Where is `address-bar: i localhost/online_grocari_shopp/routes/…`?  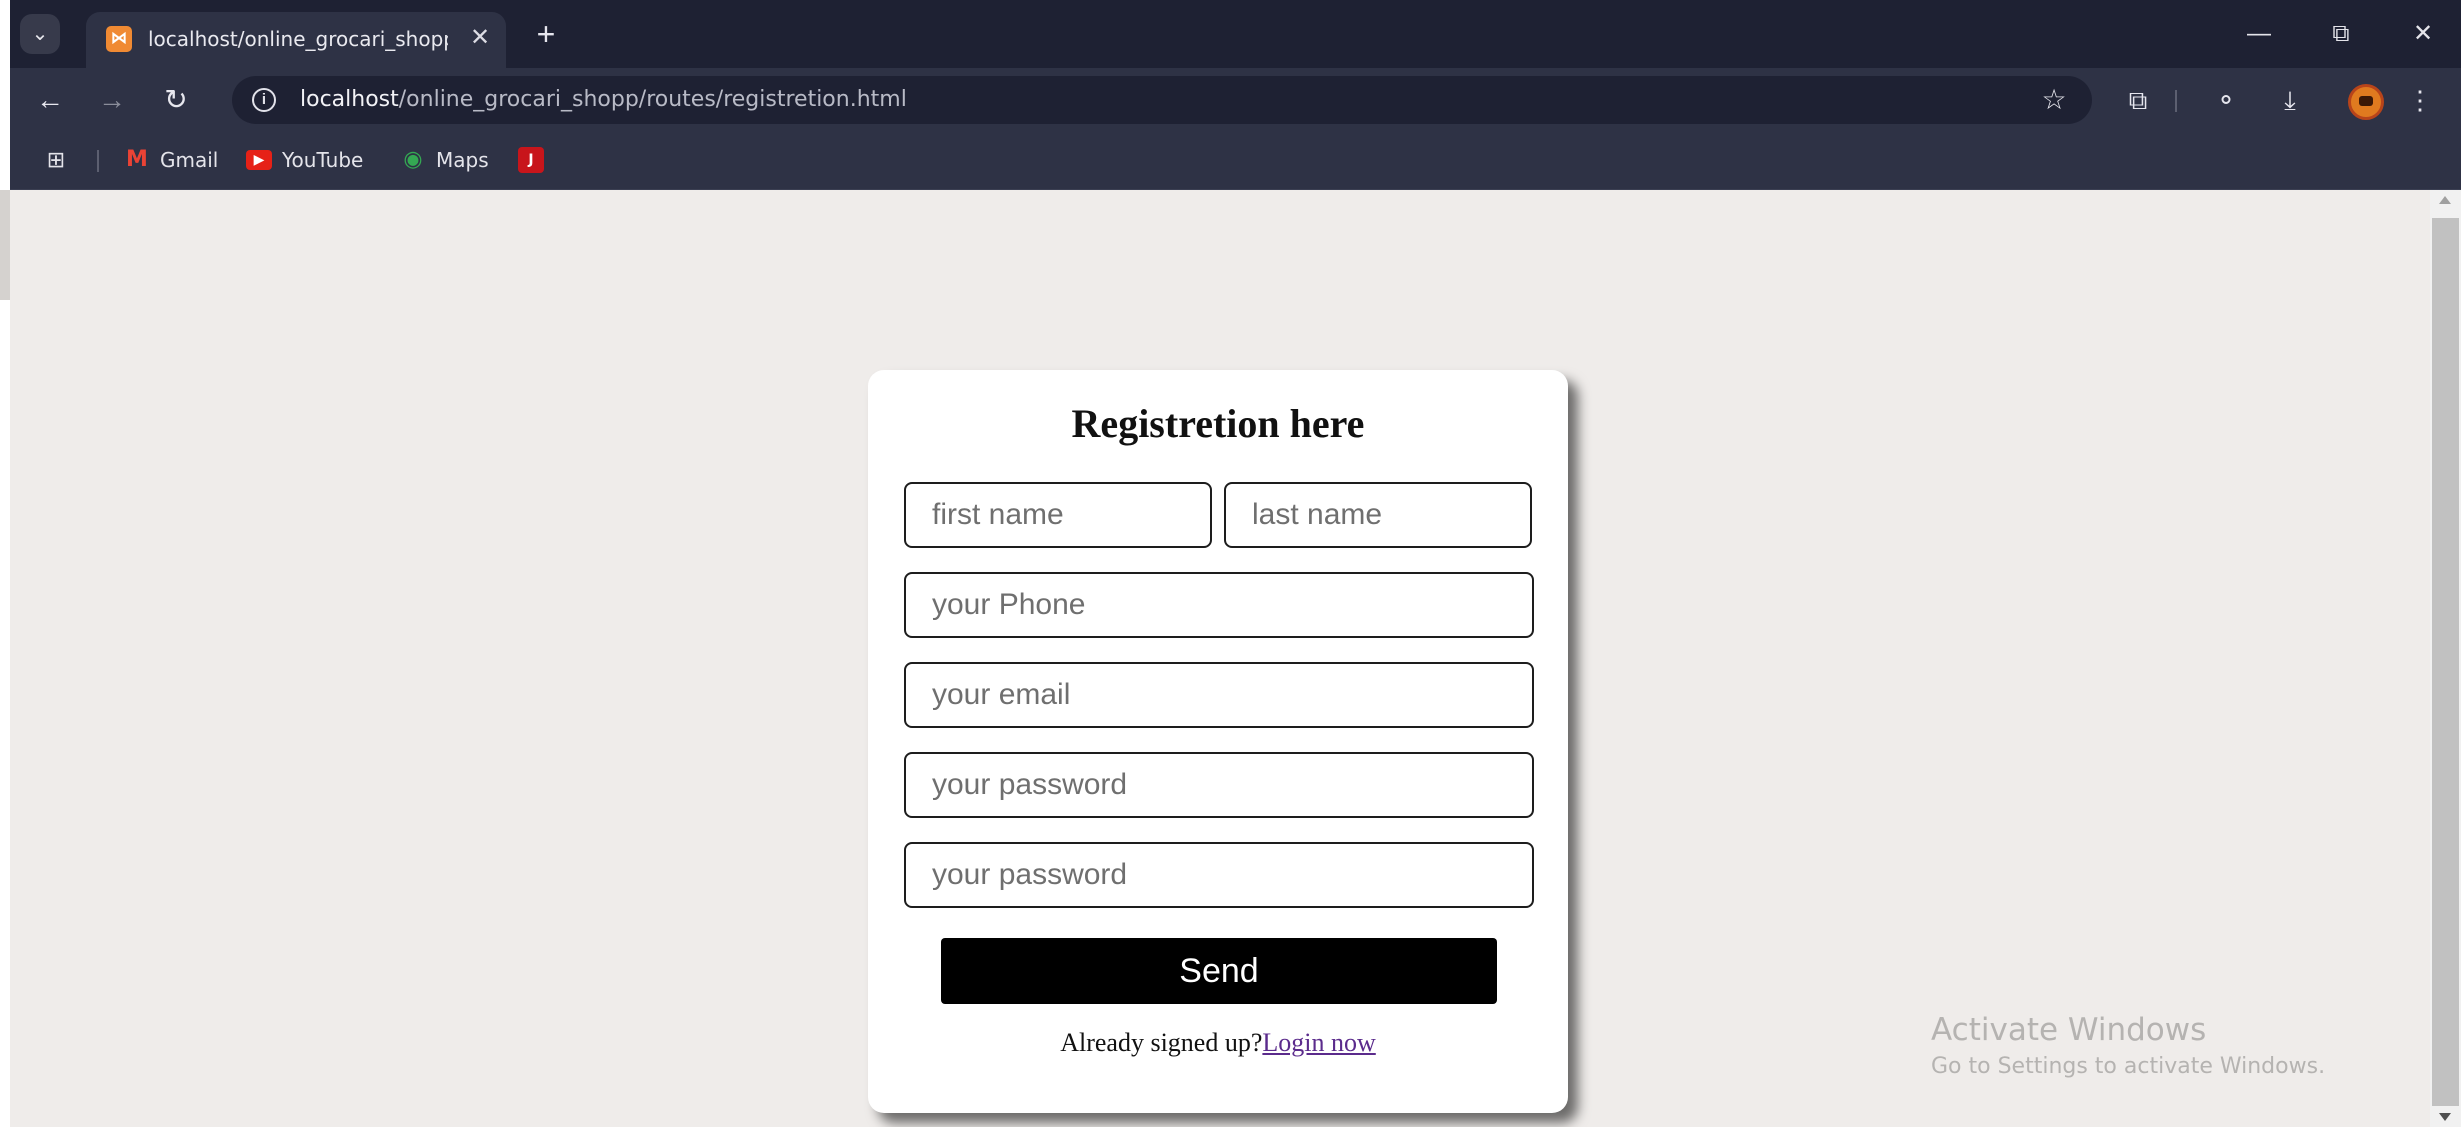
address-bar: i localhost/online_grocari_shopp/routes/… is located at coordinates (1162, 100).